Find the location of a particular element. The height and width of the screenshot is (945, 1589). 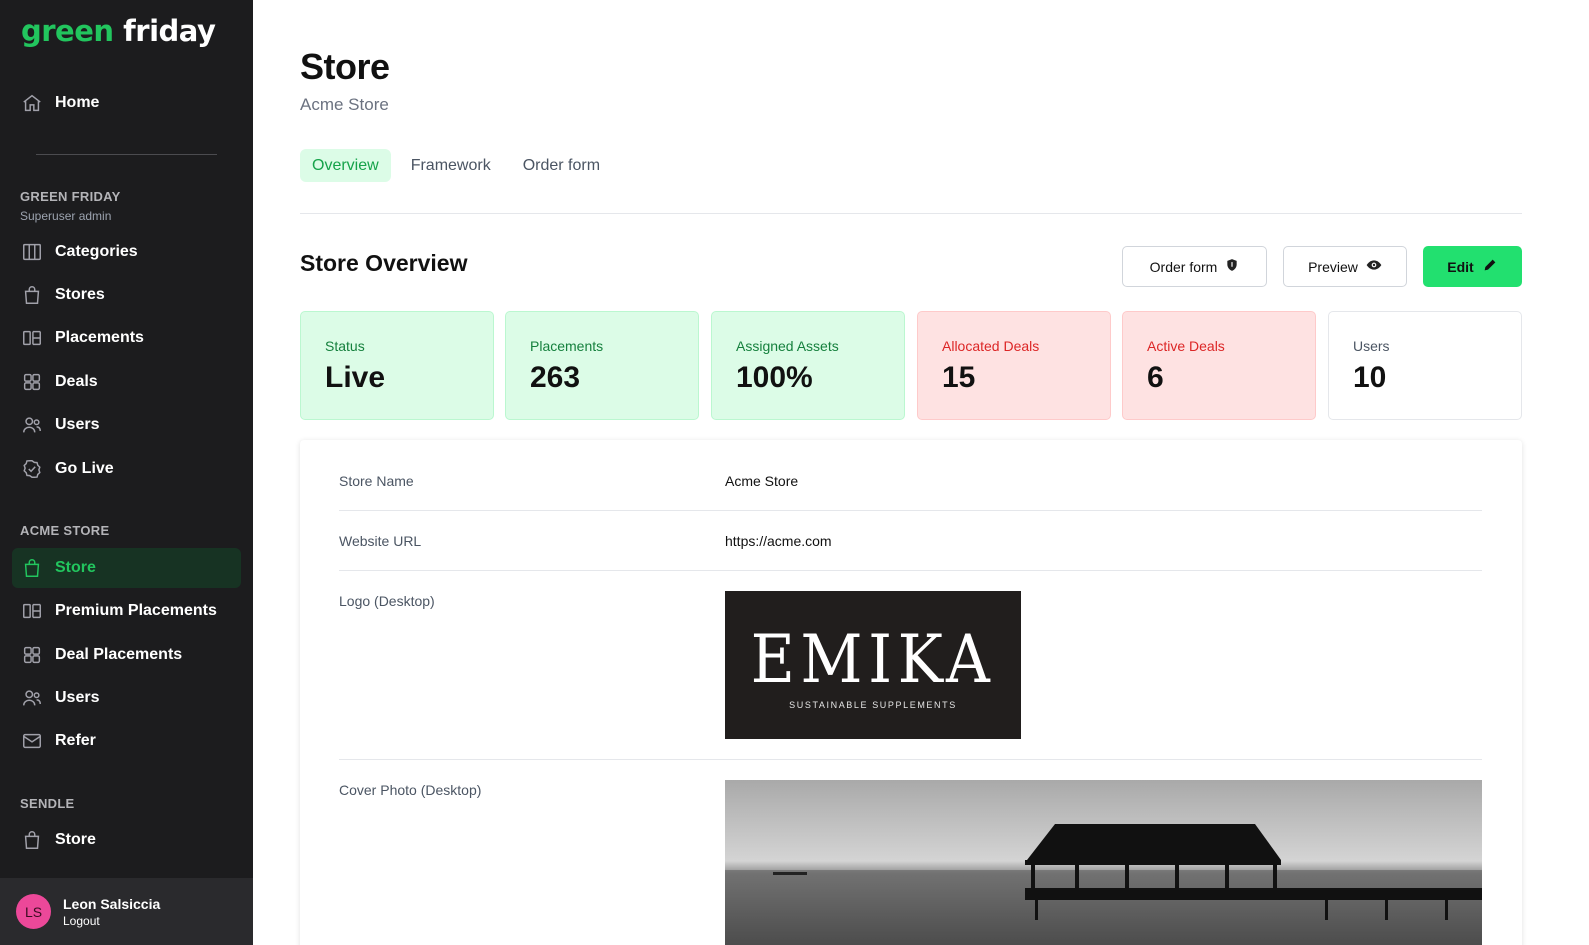

user-profile: LS Leon Salsiccia Logout is located at coordinates (126, 911).